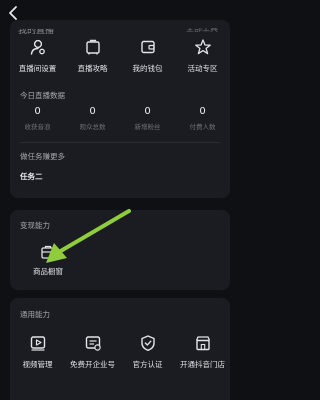 This screenshot has height=400, width=320. What do you see at coordinates (42, 156) in the screenshot?
I see `tasks-title: 做任务赚更多` at bounding box center [42, 156].